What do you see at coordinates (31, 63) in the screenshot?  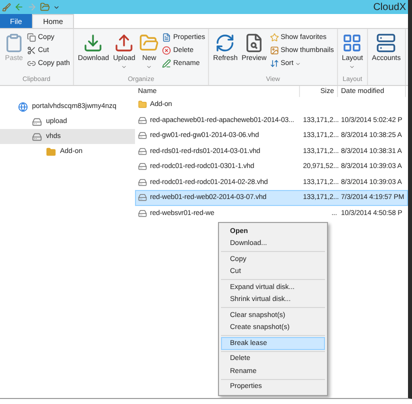 I see `link-icon` at bounding box center [31, 63].